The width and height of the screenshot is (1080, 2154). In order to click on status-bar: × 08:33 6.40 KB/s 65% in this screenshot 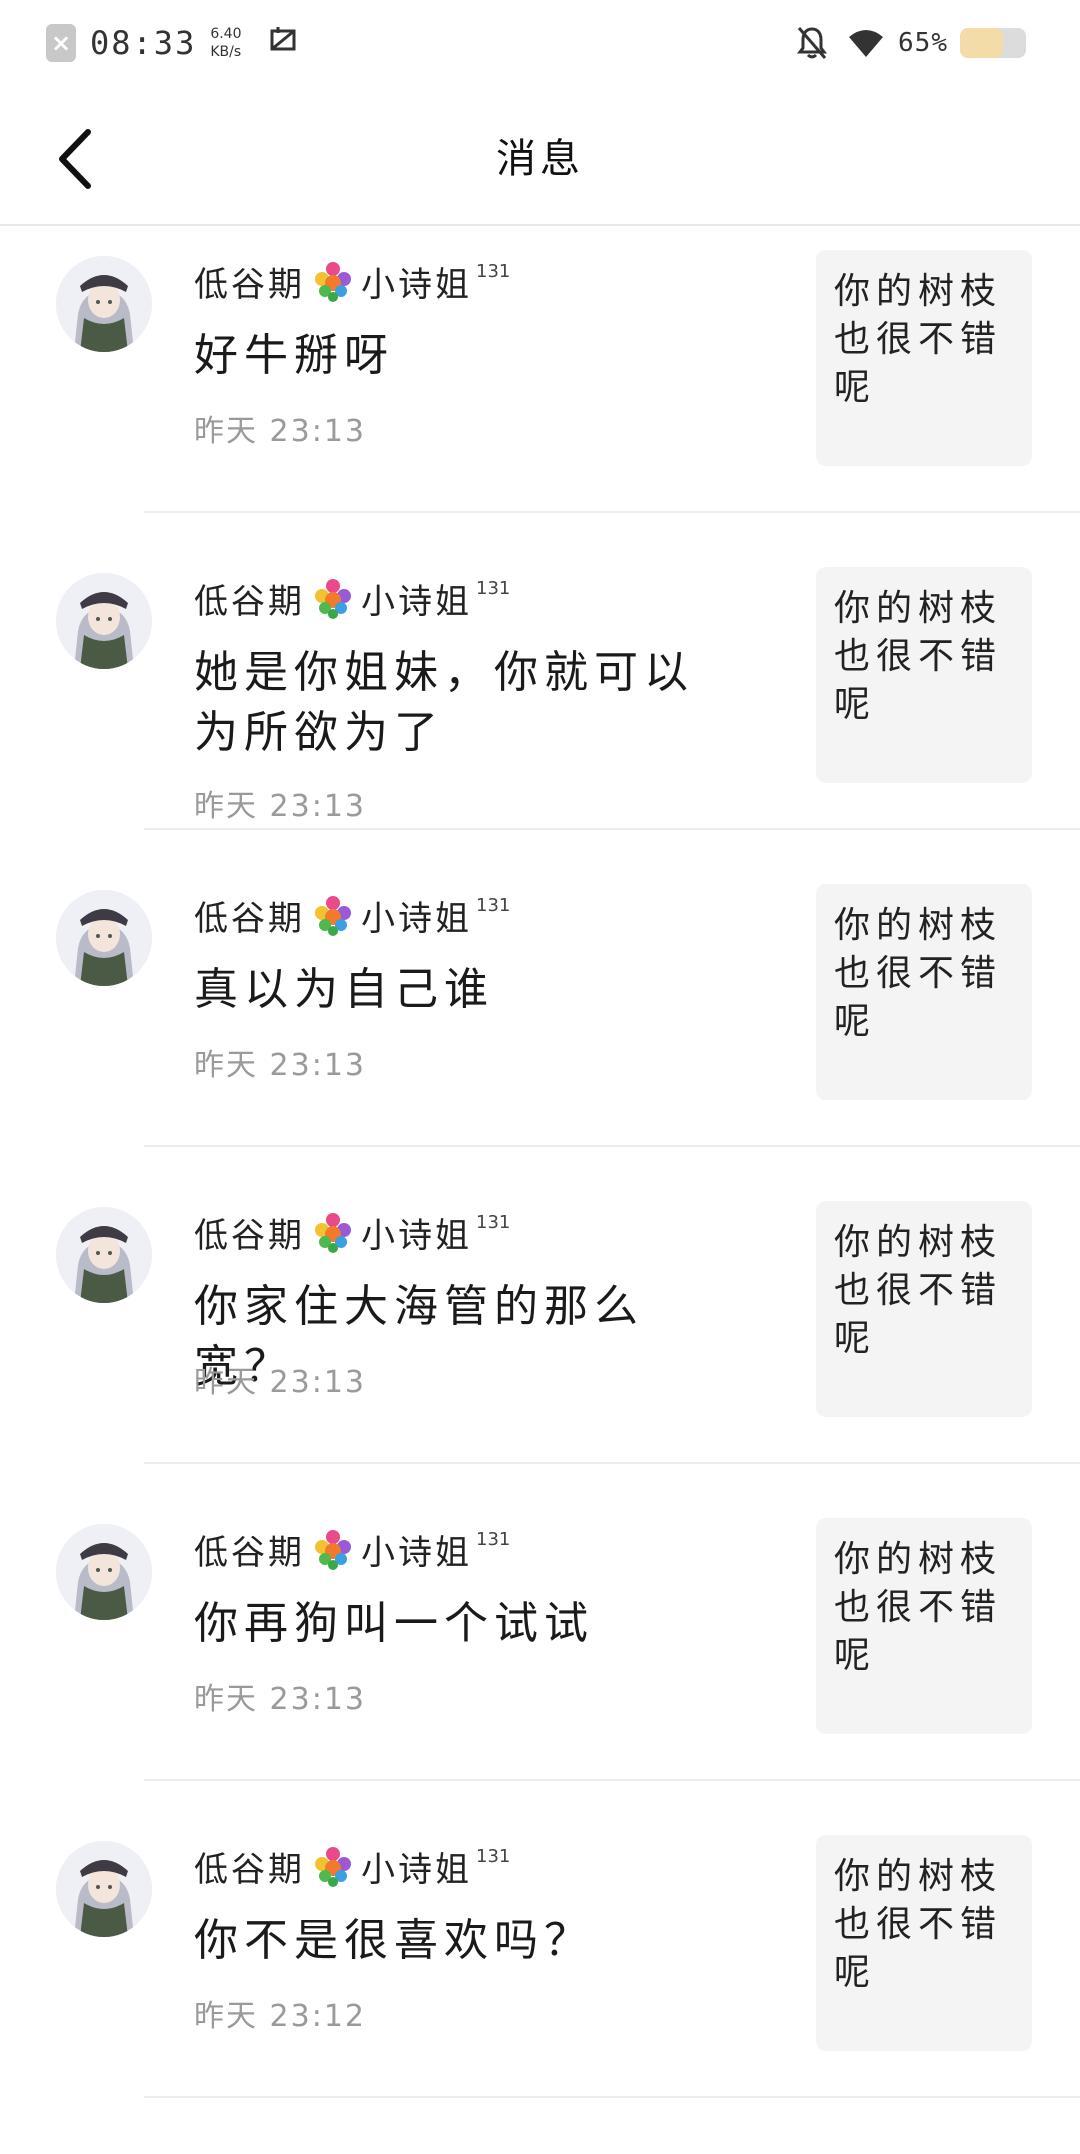, I will do `click(540, 43)`.